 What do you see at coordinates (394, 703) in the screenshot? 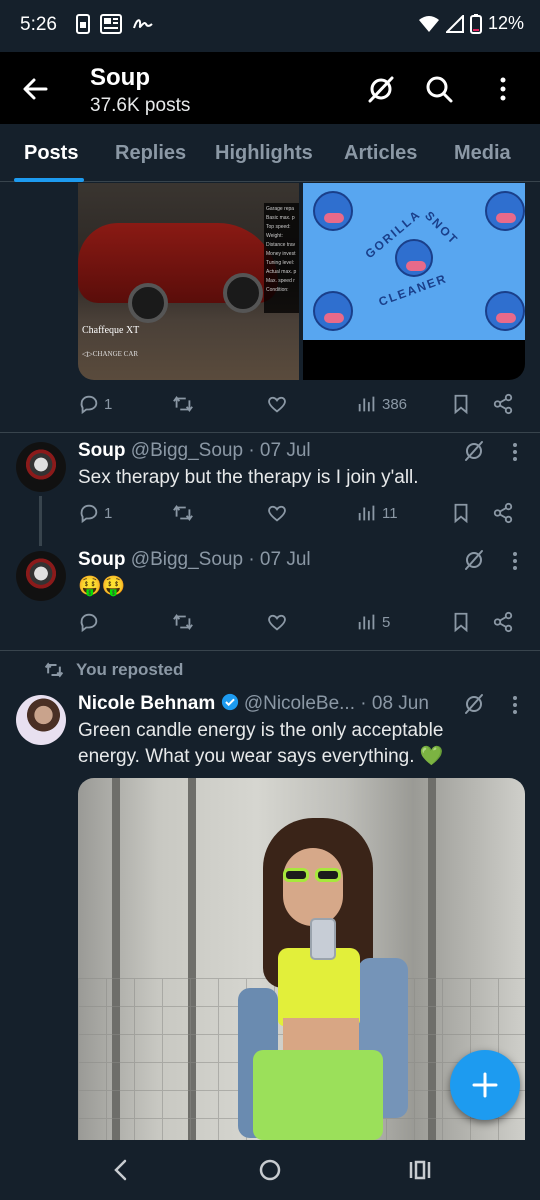
I see `post-date: · 08 Jun` at bounding box center [394, 703].